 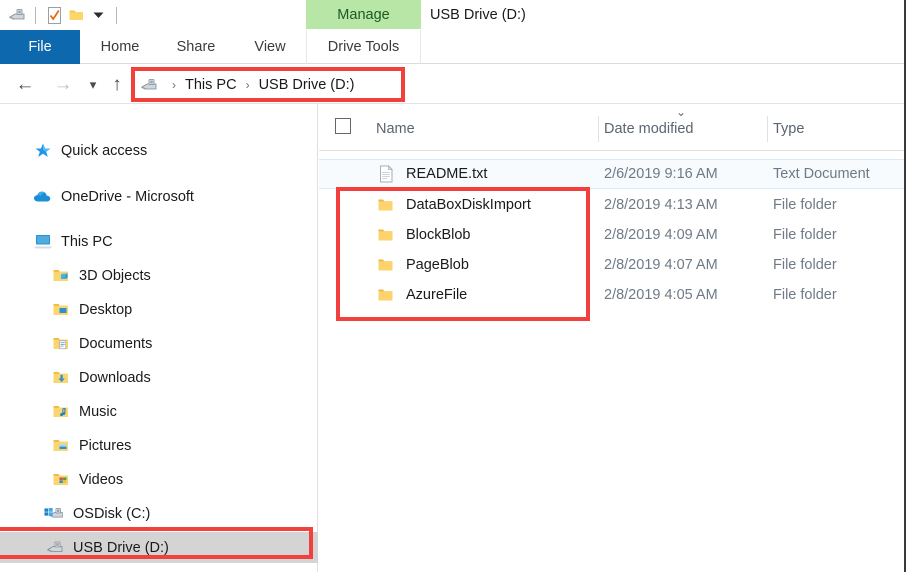 What do you see at coordinates (159, 411) in the screenshot?
I see `sidebar-item-music: Music` at bounding box center [159, 411].